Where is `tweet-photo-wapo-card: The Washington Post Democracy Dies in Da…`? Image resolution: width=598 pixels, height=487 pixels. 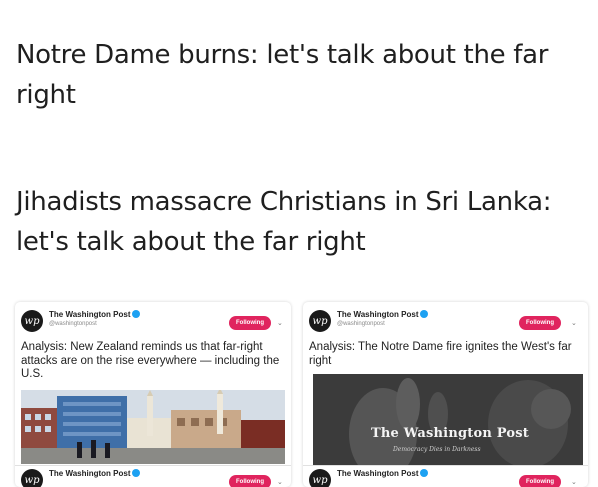
tweet-photo-wapo-card: The Washington Post Democracy Dies in Da… is located at coordinates (448, 420).